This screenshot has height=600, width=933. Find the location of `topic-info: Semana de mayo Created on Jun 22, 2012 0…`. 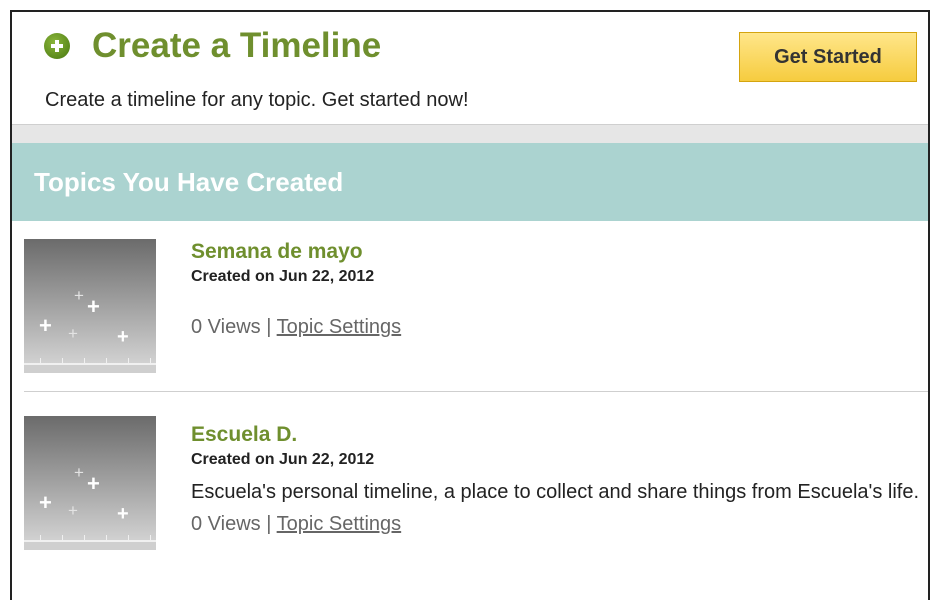

topic-info: Semana de mayo Created on Jun 22, 2012 0… is located at coordinates (296, 289).